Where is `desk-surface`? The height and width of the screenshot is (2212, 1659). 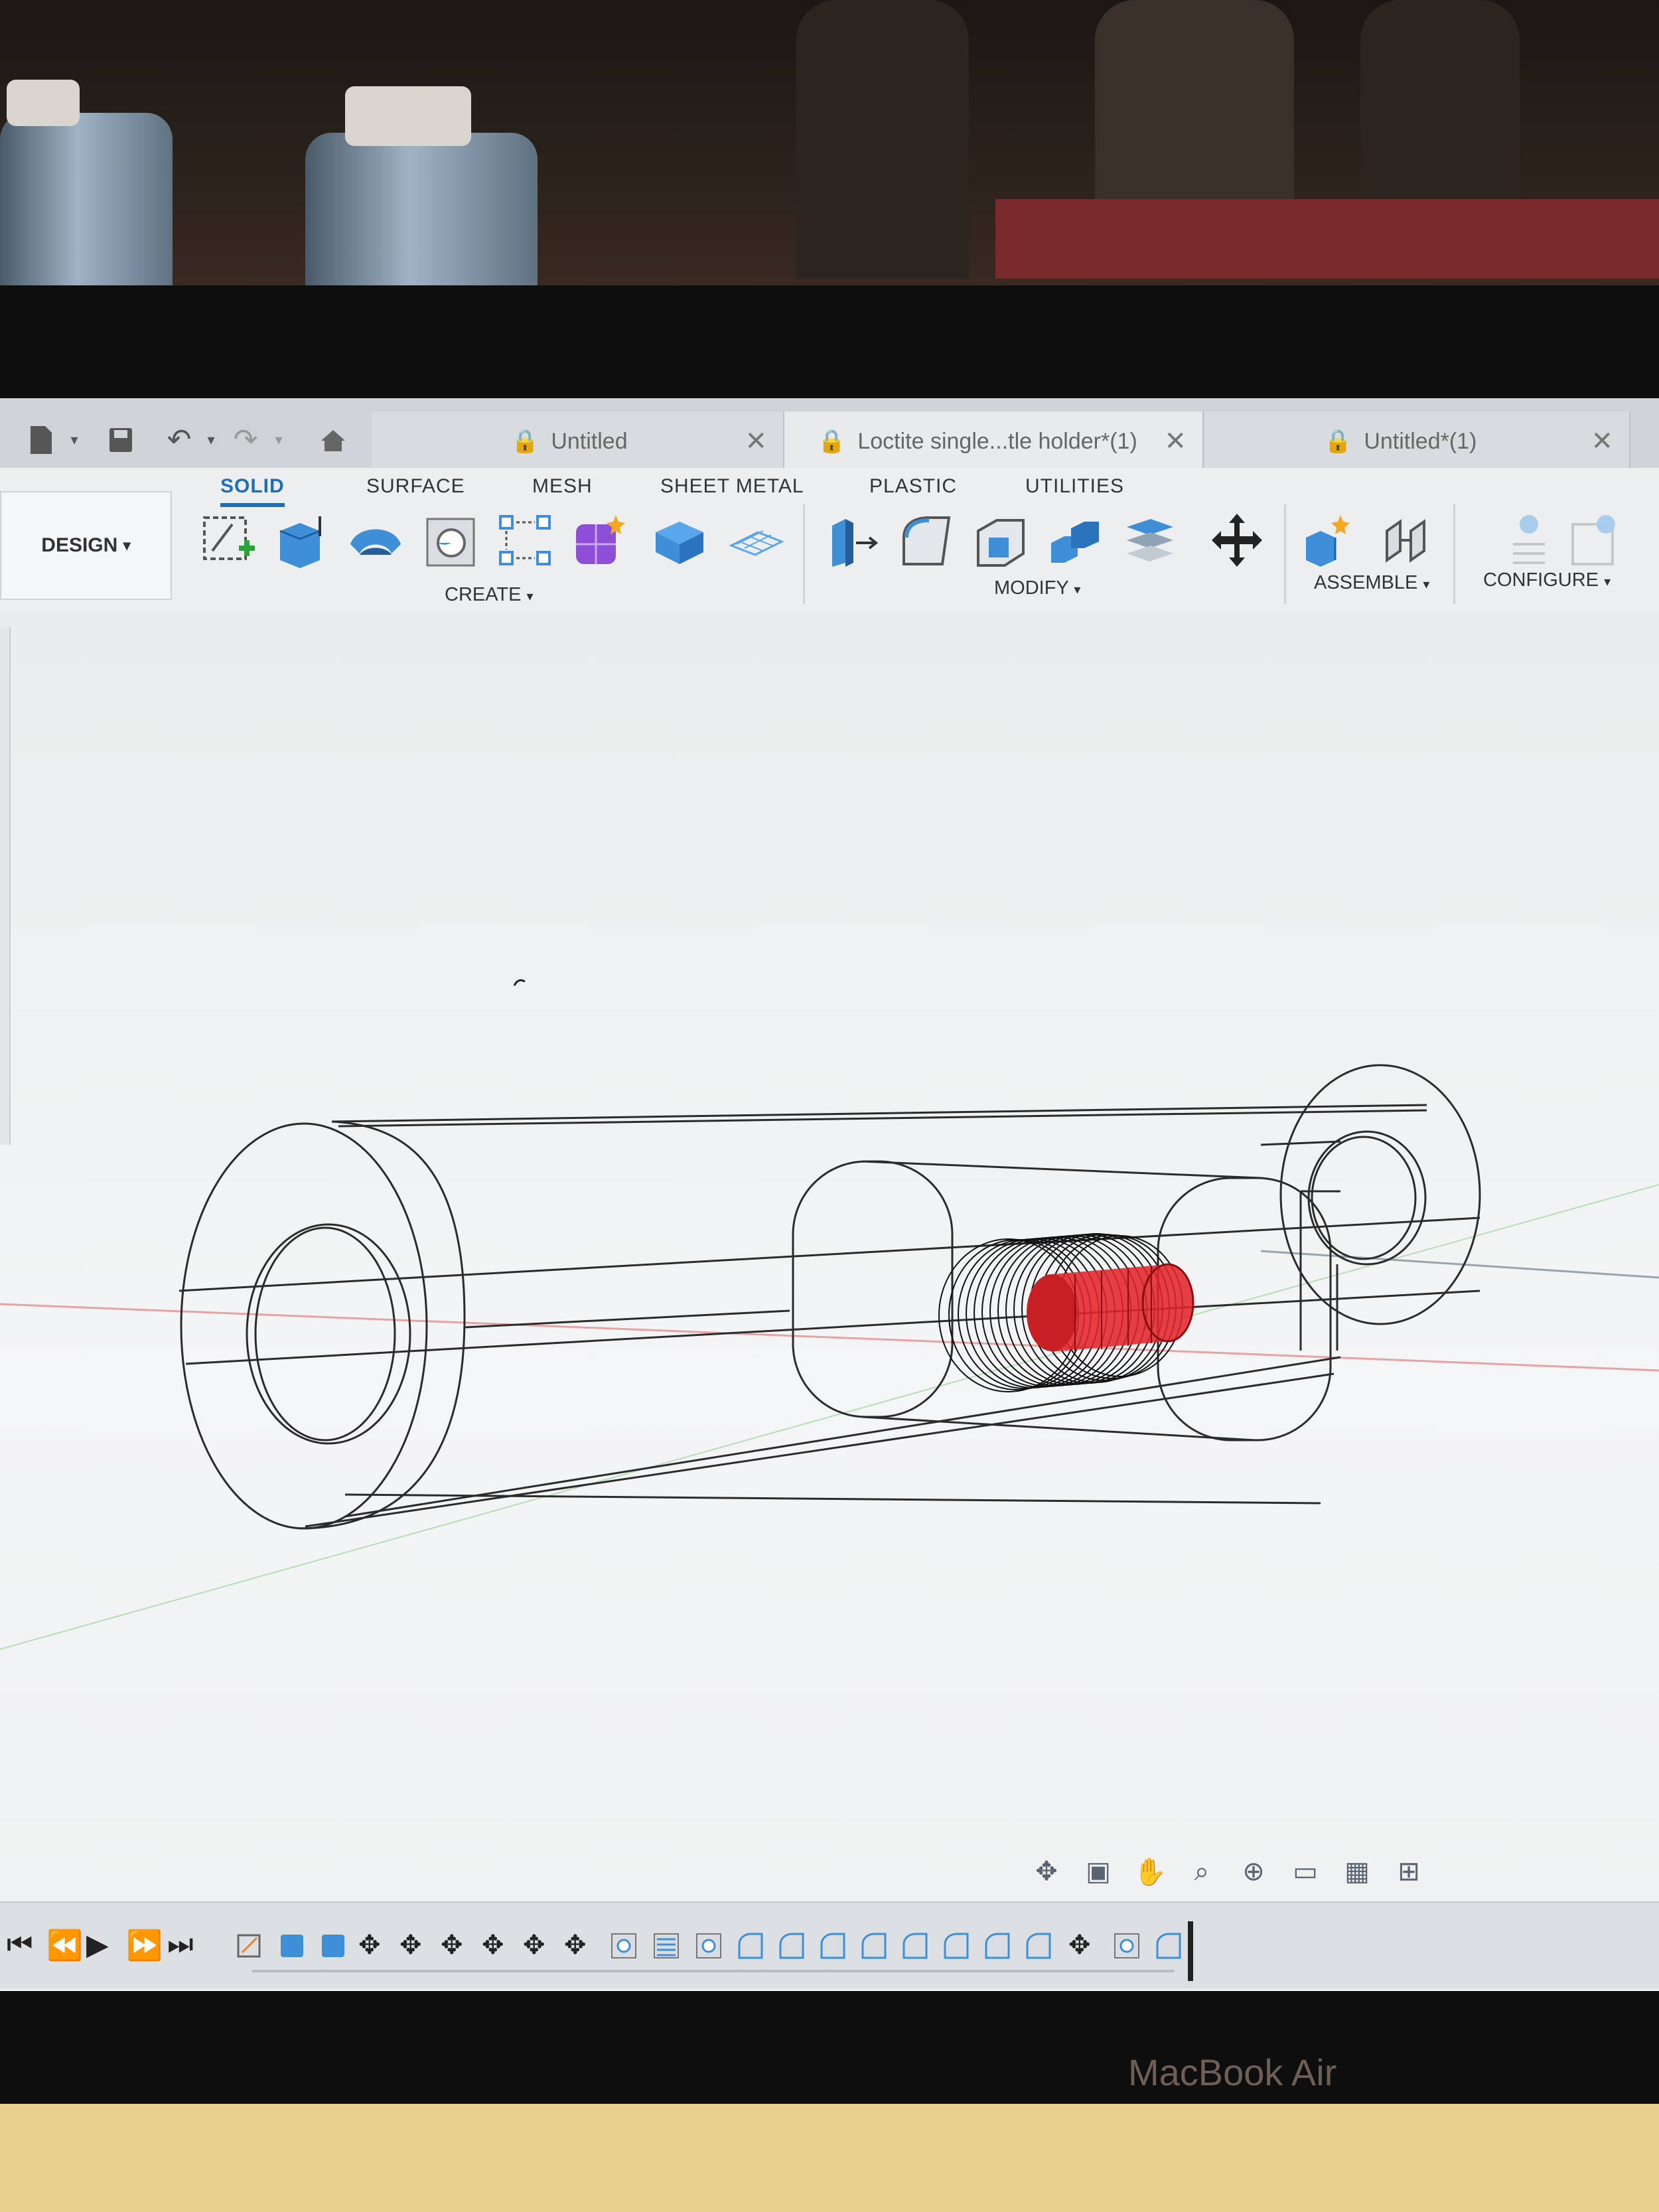
desk-surface is located at coordinates (829, 2158).